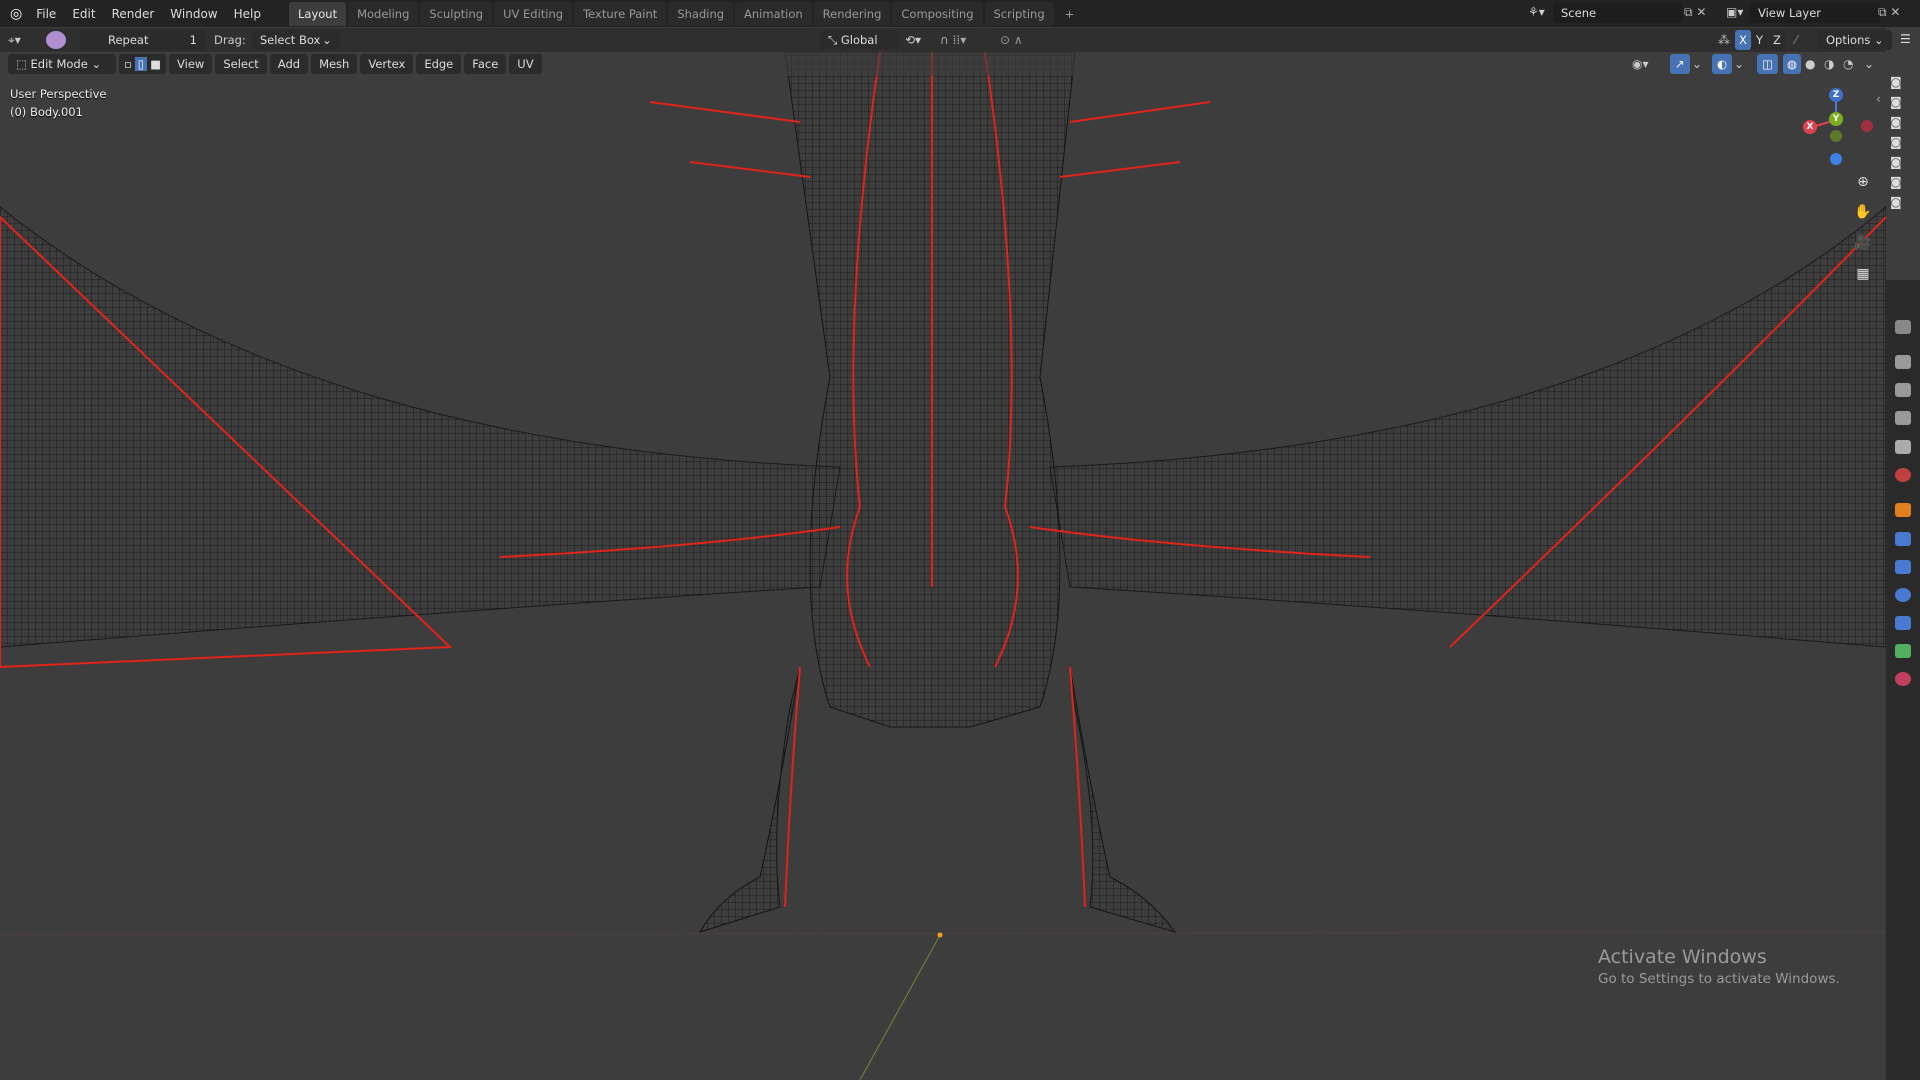 The width and height of the screenshot is (1920, 1080). Describe the element at coordinates (193, 40) in the screenshot. I see `repeat-value: 1` at that location.